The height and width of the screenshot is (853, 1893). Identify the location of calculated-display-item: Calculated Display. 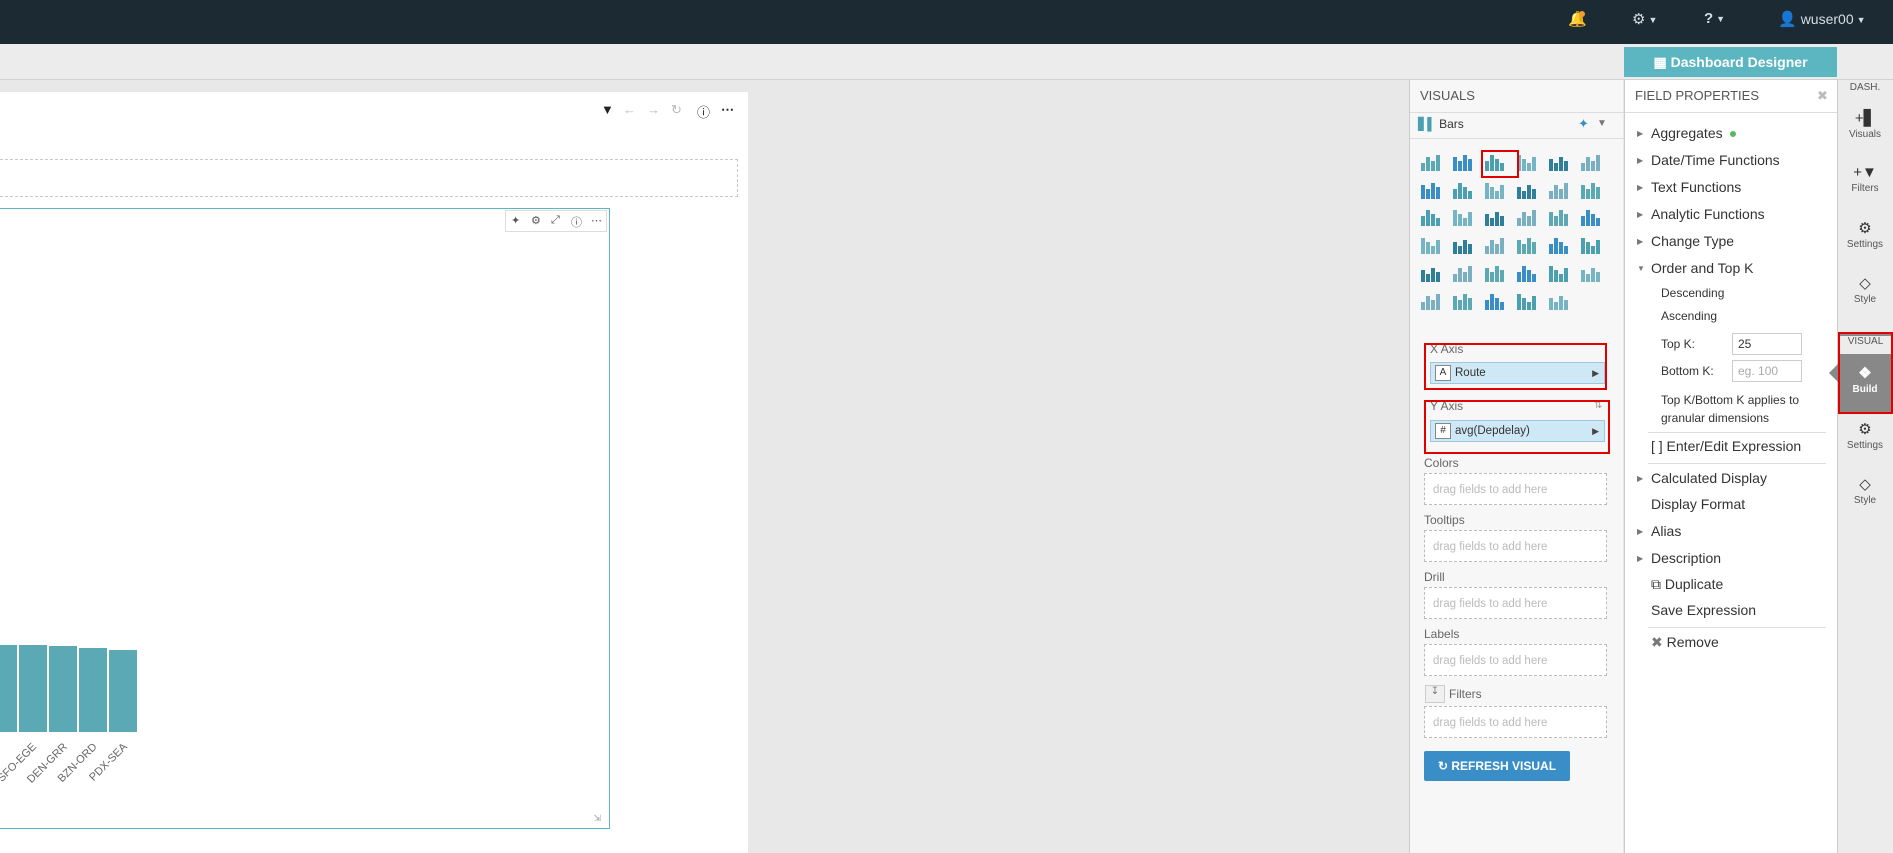
(1709, 478).